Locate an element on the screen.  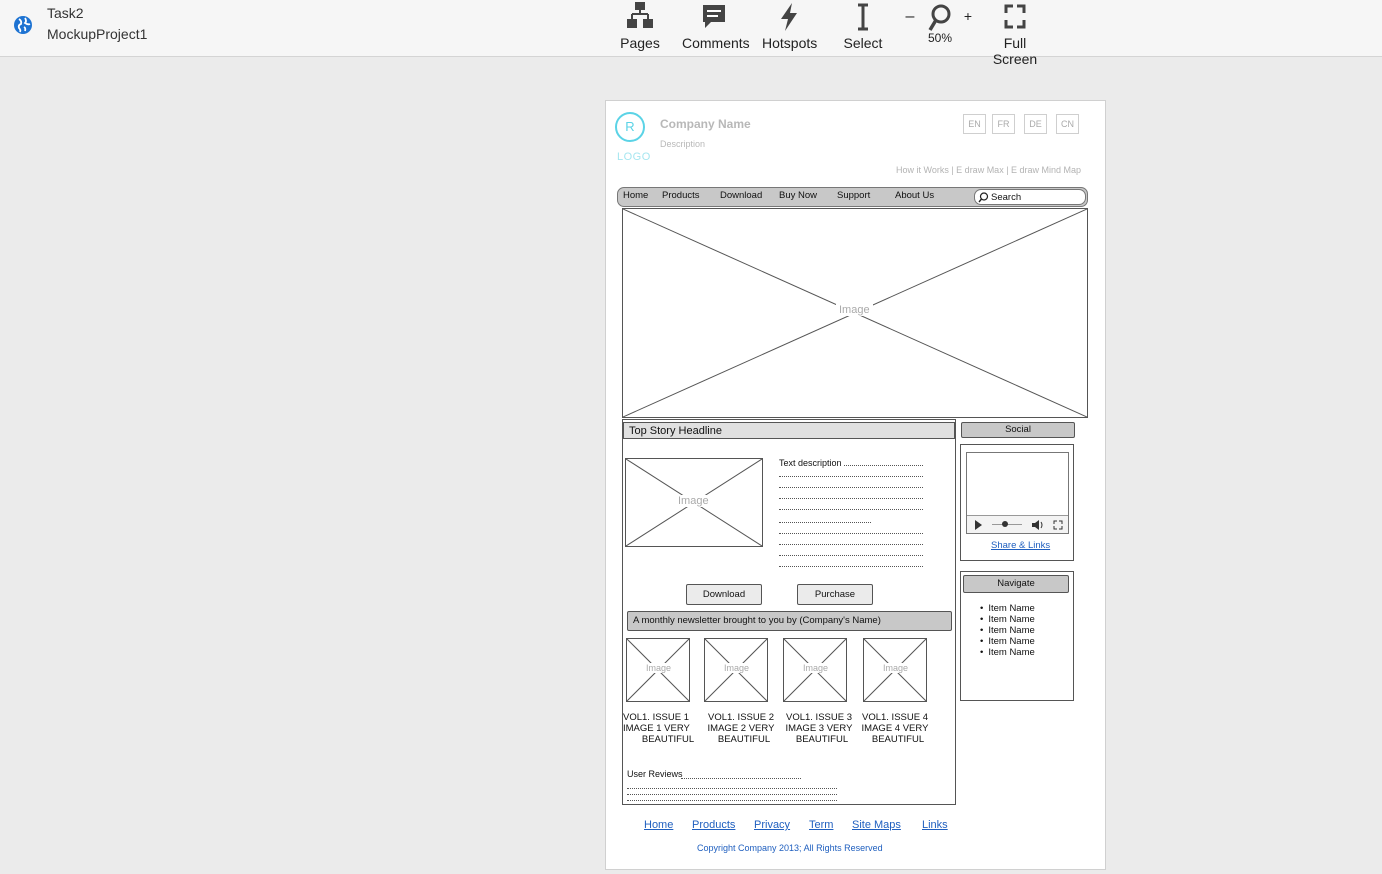
comment-icon is located at coordinates (714, 16).